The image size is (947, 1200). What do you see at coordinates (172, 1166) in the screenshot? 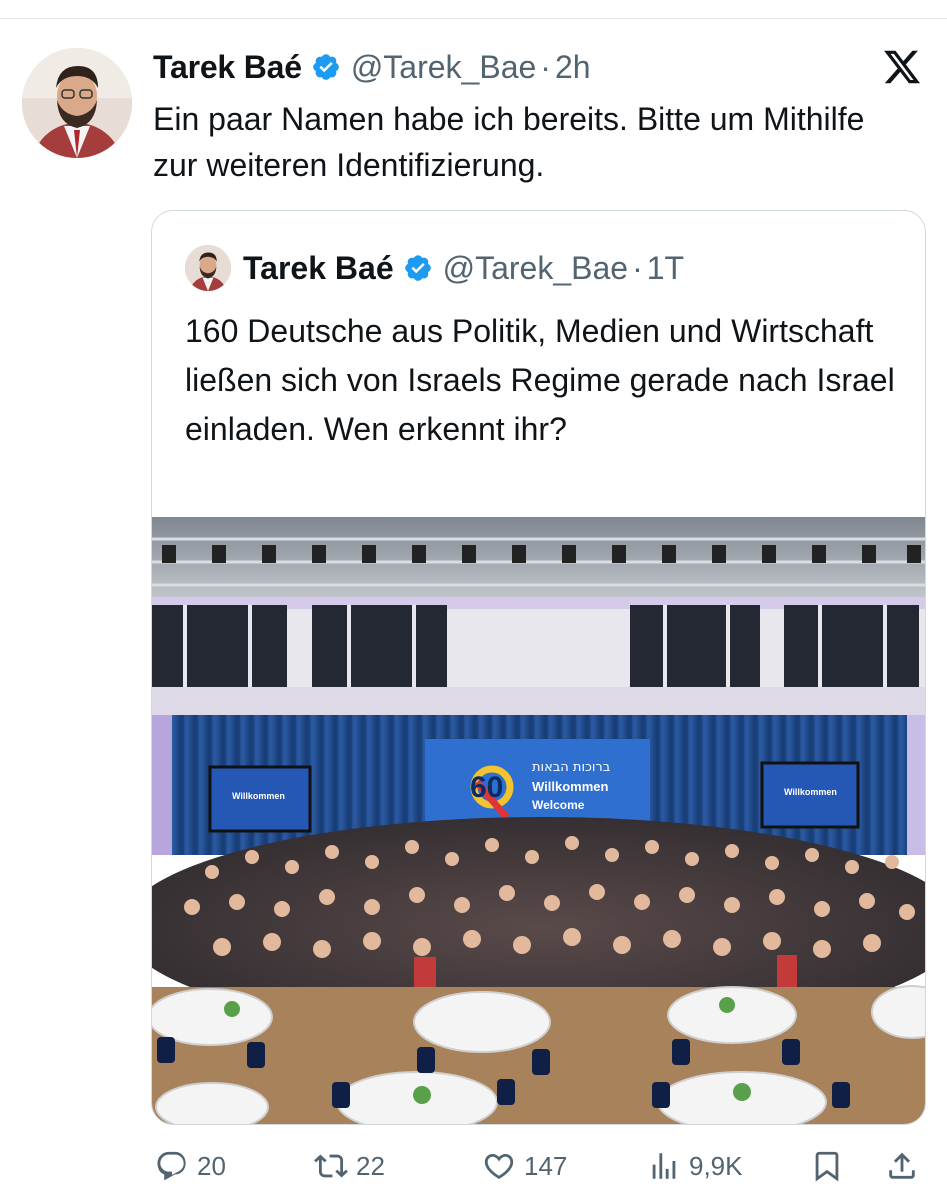
I see `reply-icon` at bounding box center [172, 1166].